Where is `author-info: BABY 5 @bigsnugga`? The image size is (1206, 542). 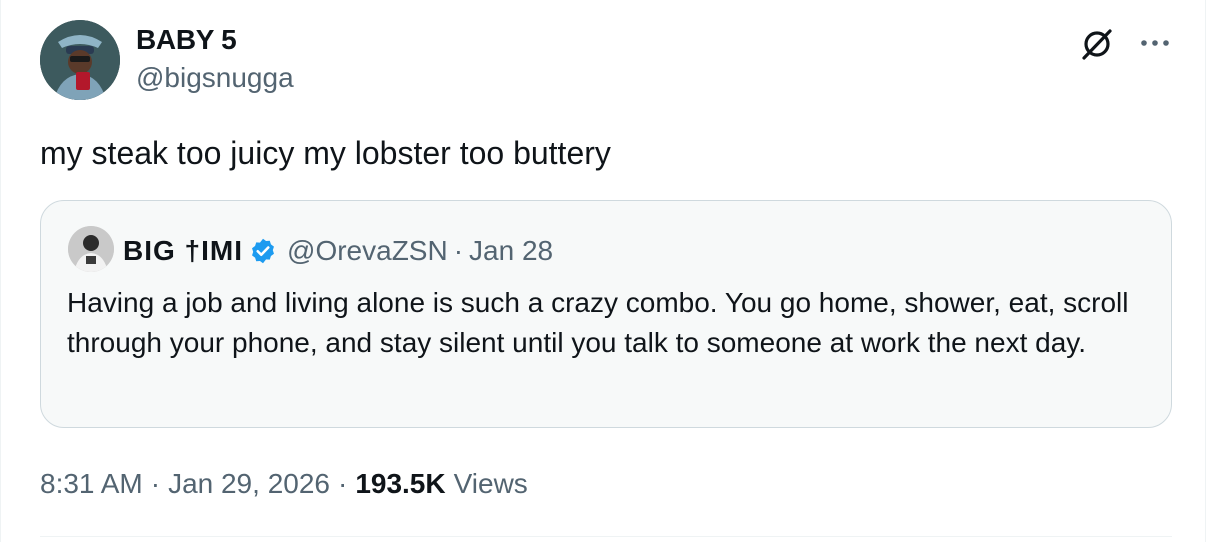
author-info: BABY 5 @bigsnugga is located at coordinates (215, 59).